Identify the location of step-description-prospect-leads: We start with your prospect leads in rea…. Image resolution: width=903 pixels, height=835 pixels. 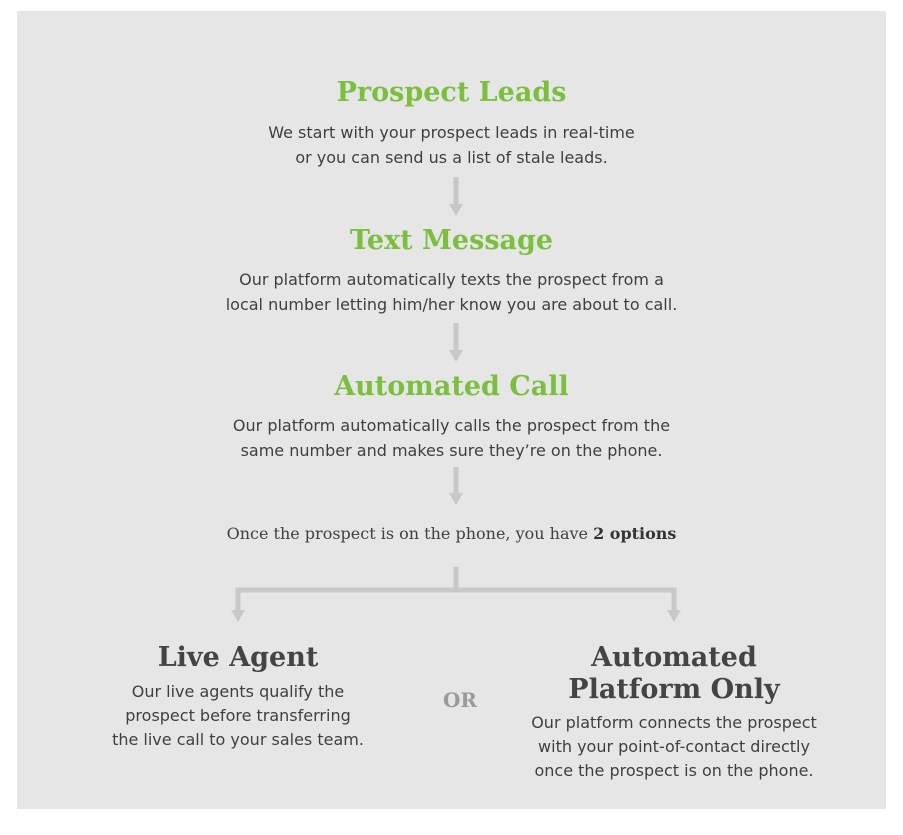
(451, 145).